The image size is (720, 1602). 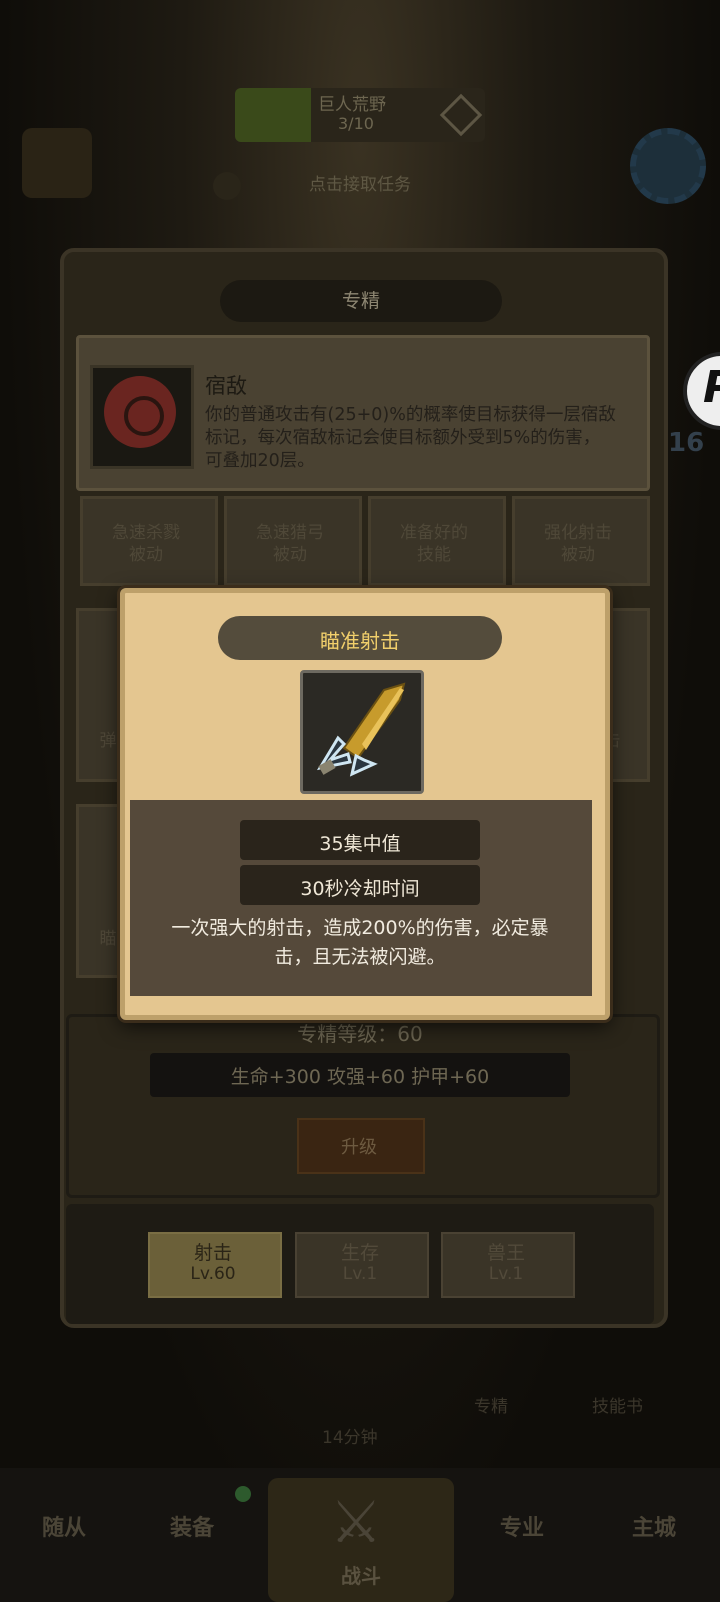 I want to click on nav-equipment: 装备, so click(x=192, y=1526).